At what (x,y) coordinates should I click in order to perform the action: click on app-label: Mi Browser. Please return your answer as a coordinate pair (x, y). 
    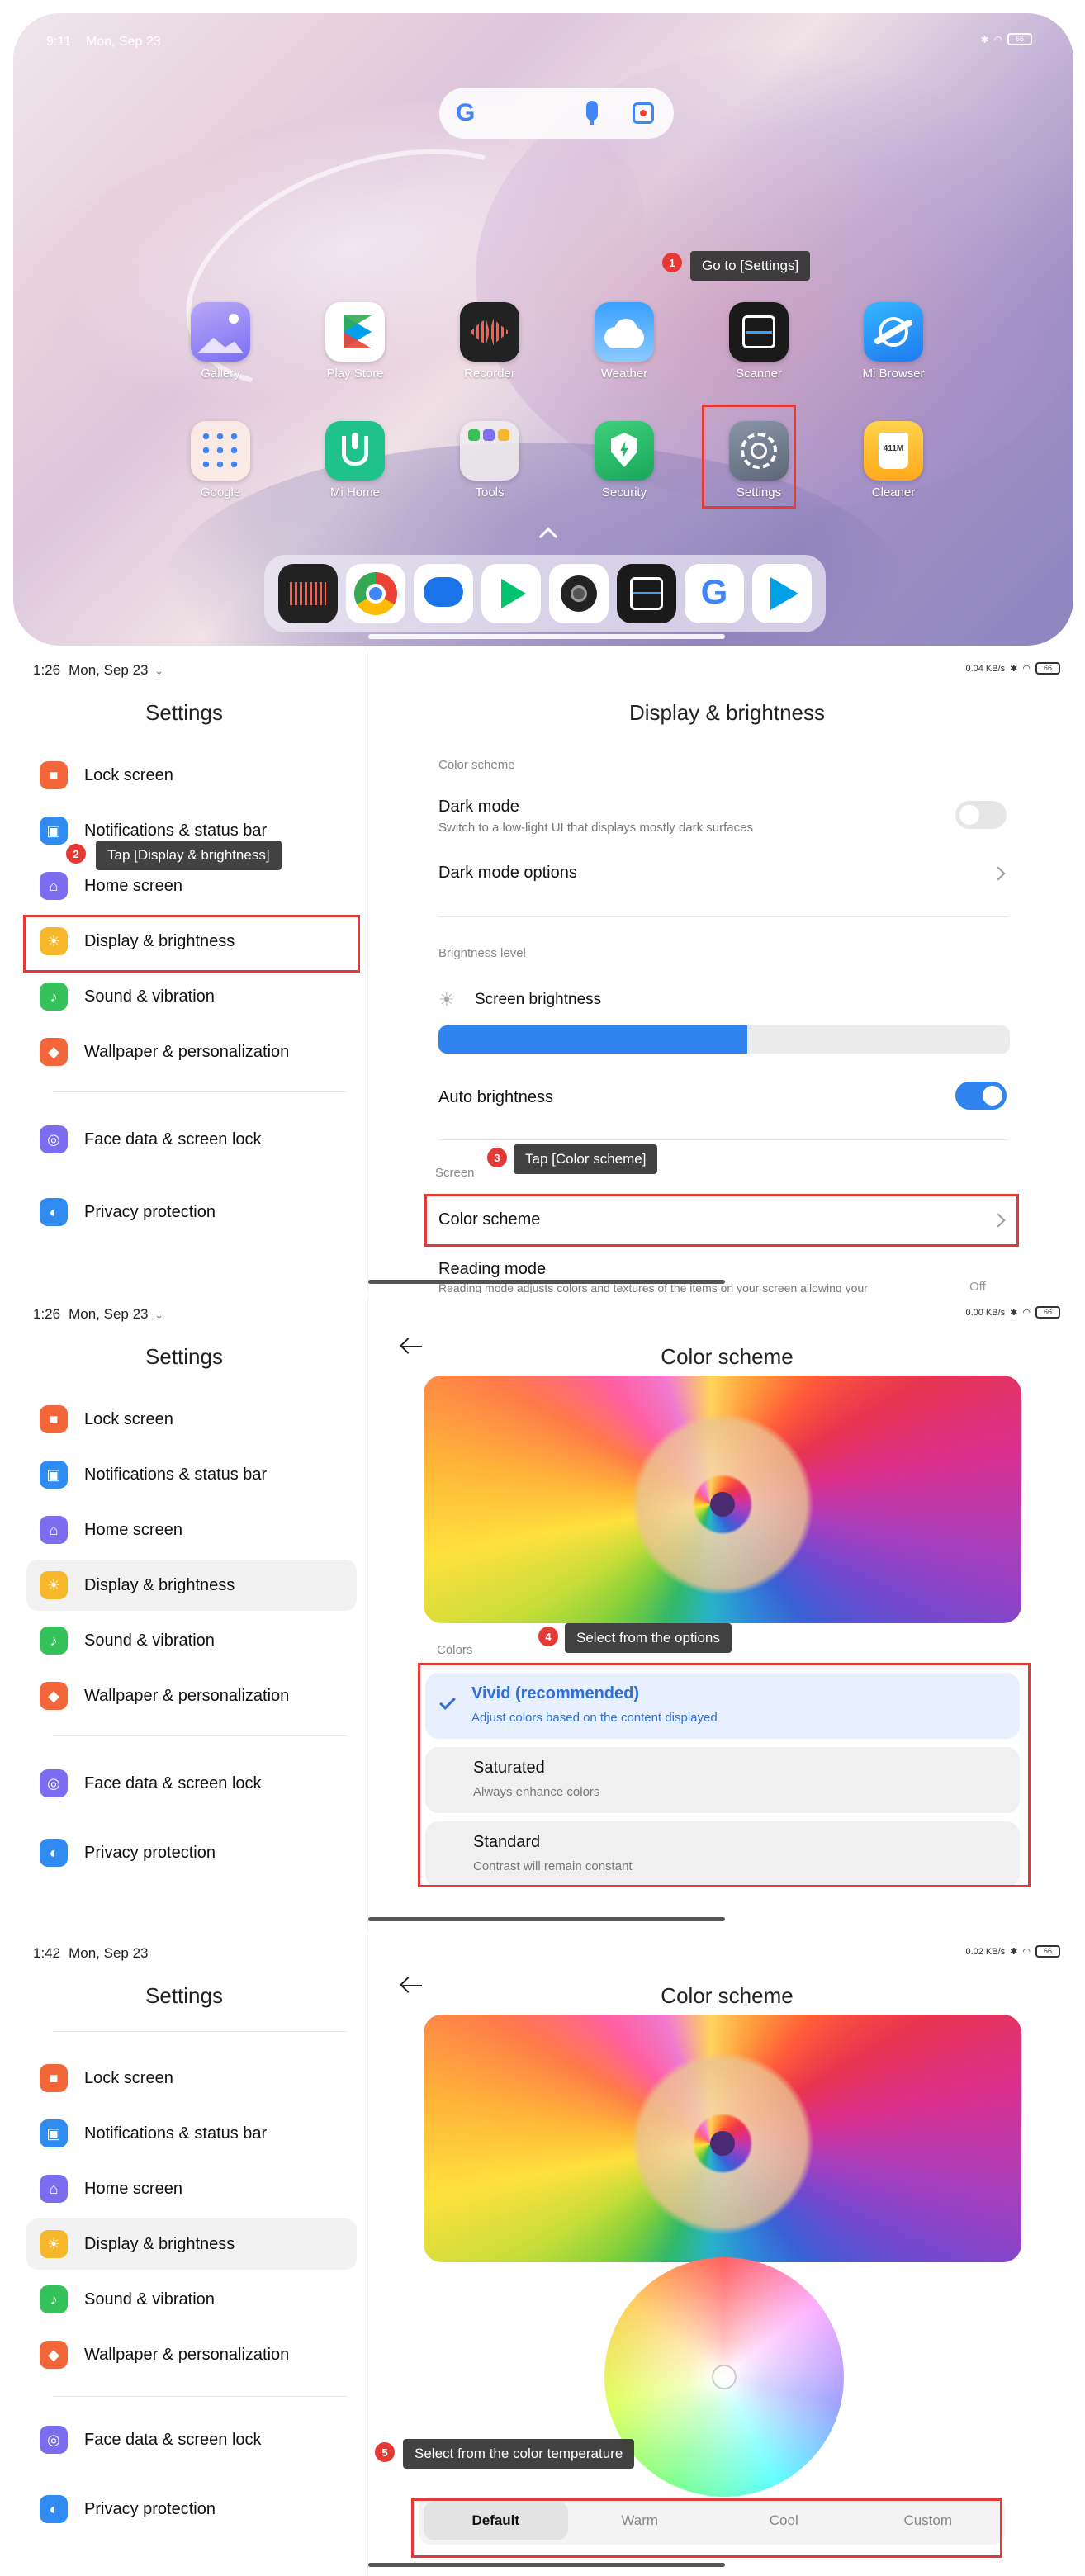
    Looking at the image, I should click on (893, 374).